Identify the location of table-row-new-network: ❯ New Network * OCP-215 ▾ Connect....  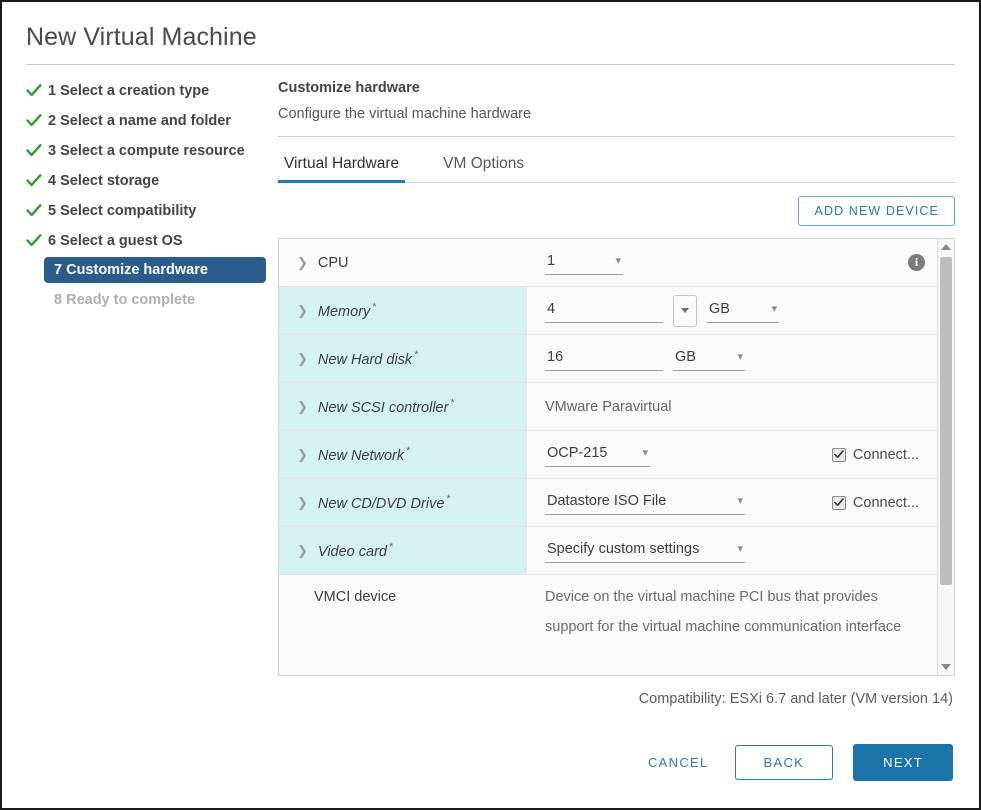
(608, 455).